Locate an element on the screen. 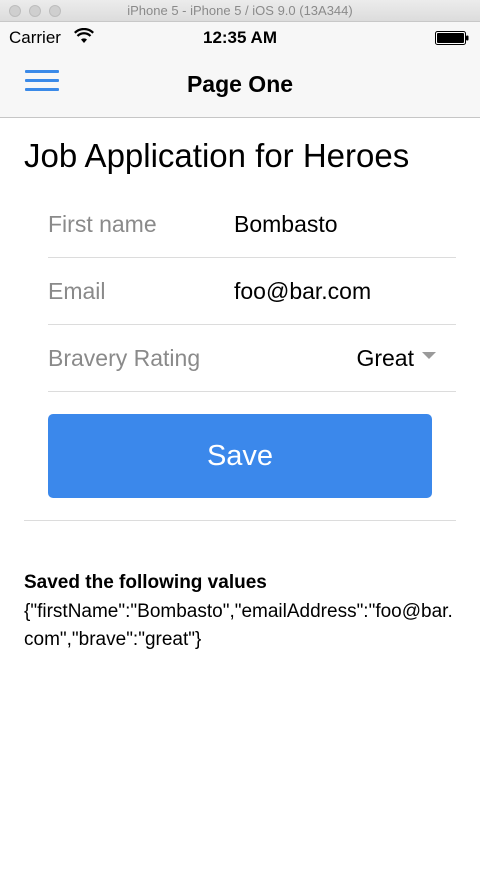  email-label: Email is located at coordinates (77, 291).